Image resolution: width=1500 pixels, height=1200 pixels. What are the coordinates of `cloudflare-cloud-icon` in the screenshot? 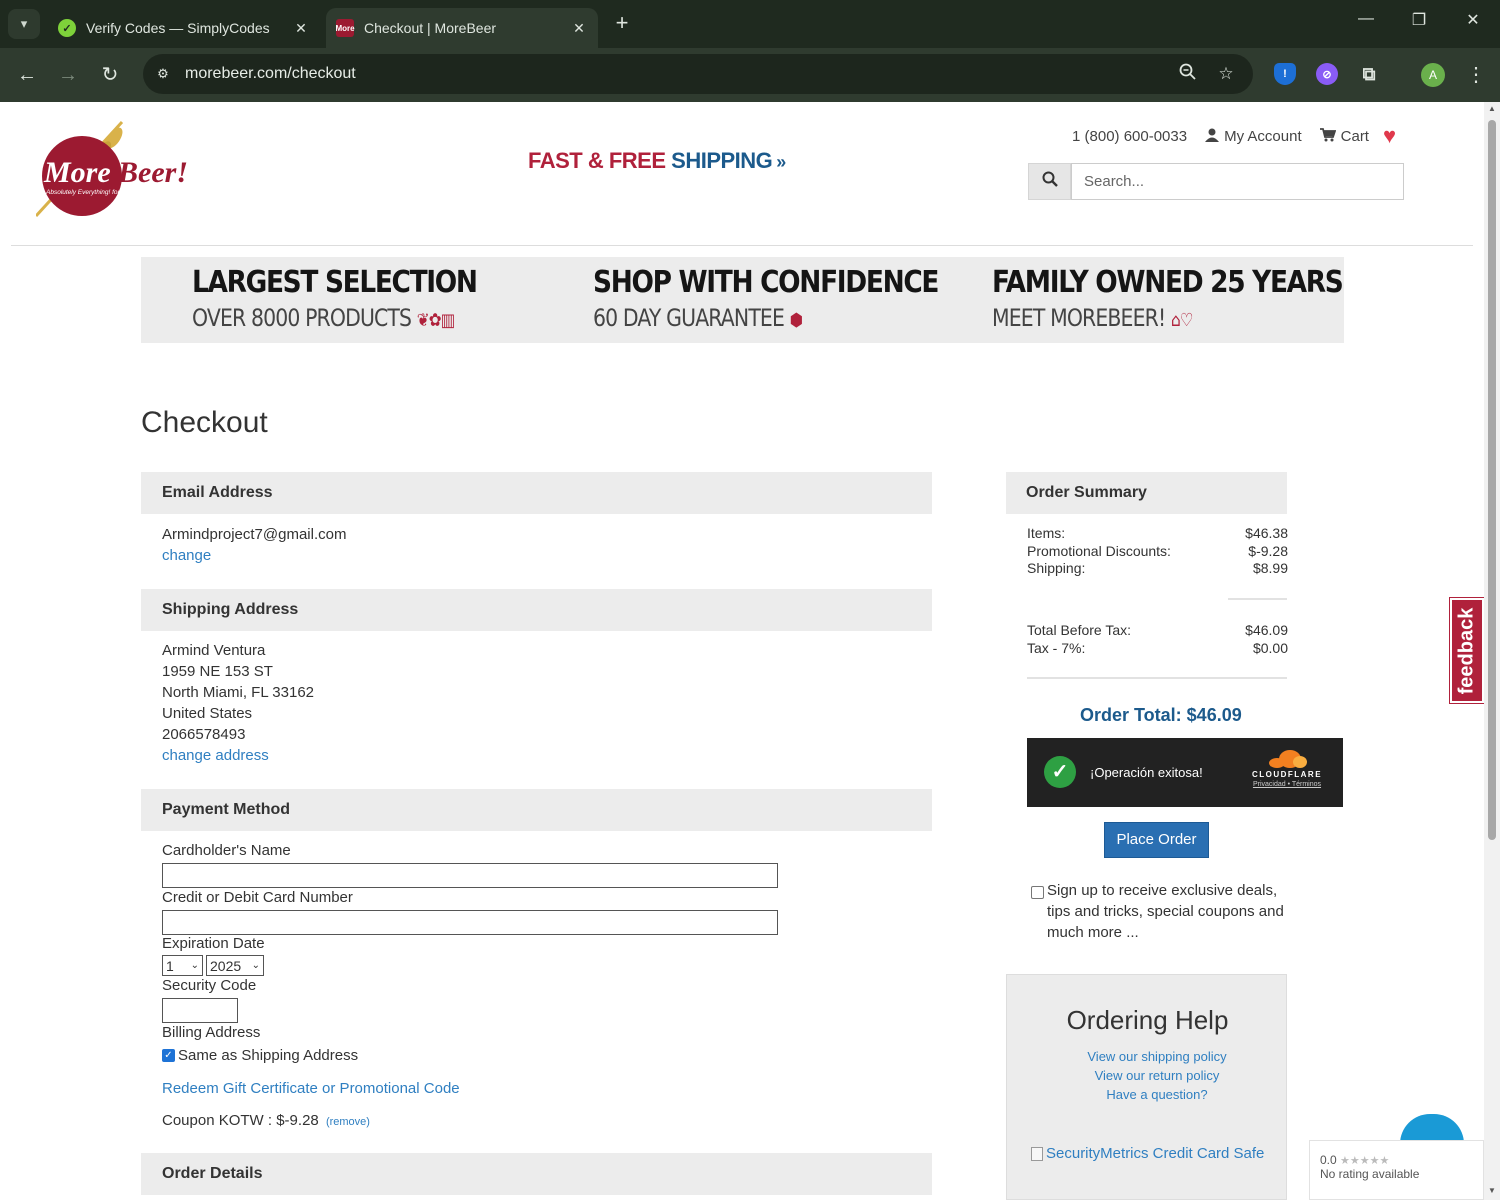 It's located at (1287, 759).